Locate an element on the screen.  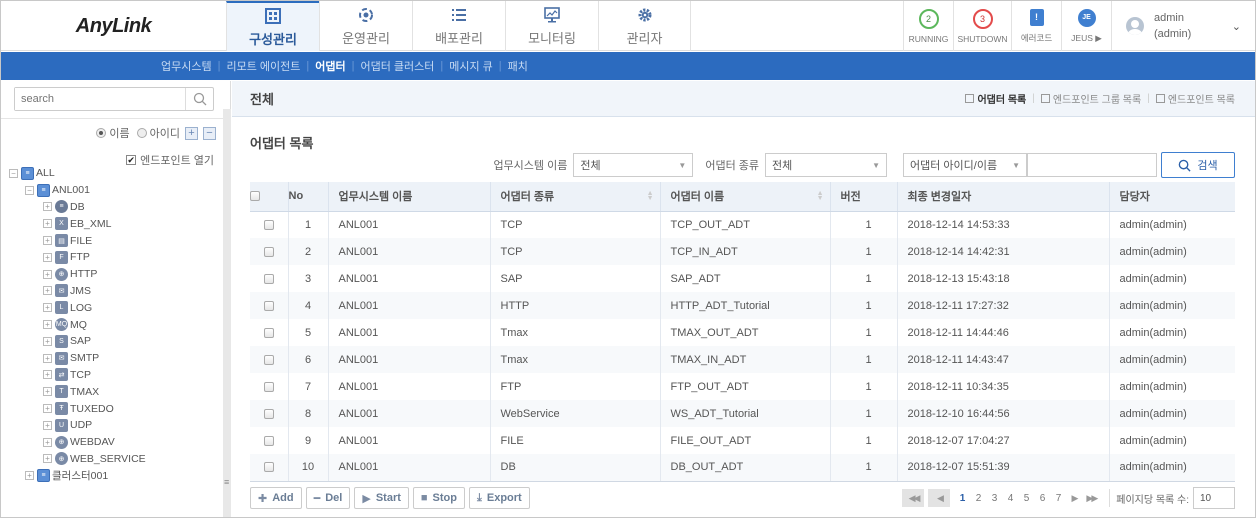
tab-deployment: 배포관리 is located at coordinates (458, 26).